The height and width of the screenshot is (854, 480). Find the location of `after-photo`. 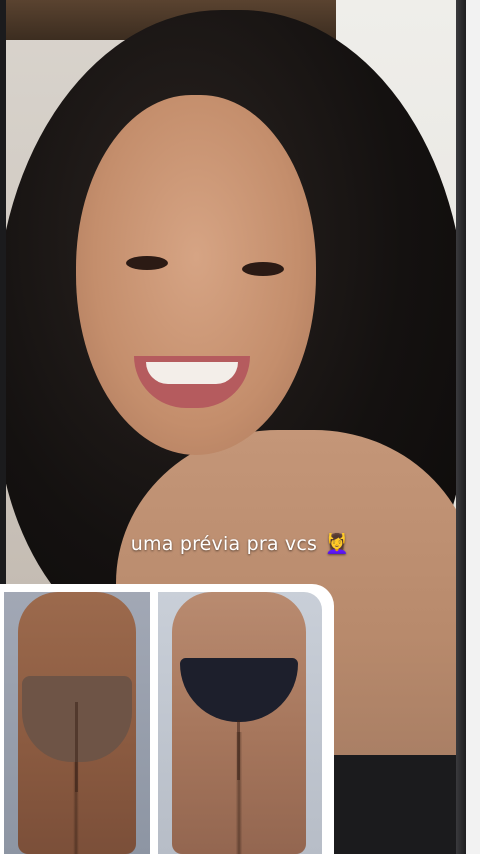

after-photo is located at coordinates (240, 723).